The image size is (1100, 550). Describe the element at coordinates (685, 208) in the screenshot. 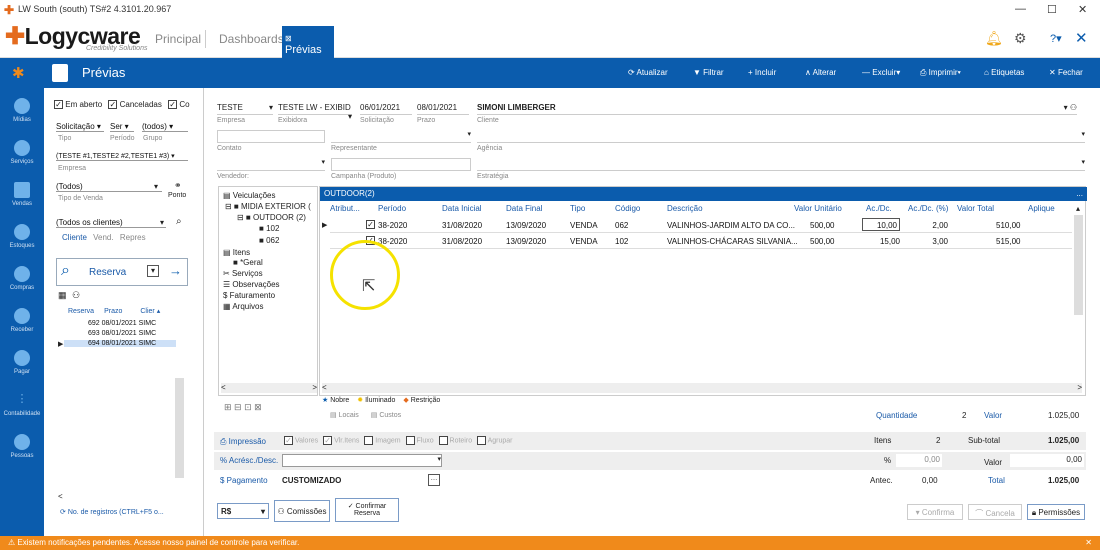

I see `col-header: Descrição` at that location.